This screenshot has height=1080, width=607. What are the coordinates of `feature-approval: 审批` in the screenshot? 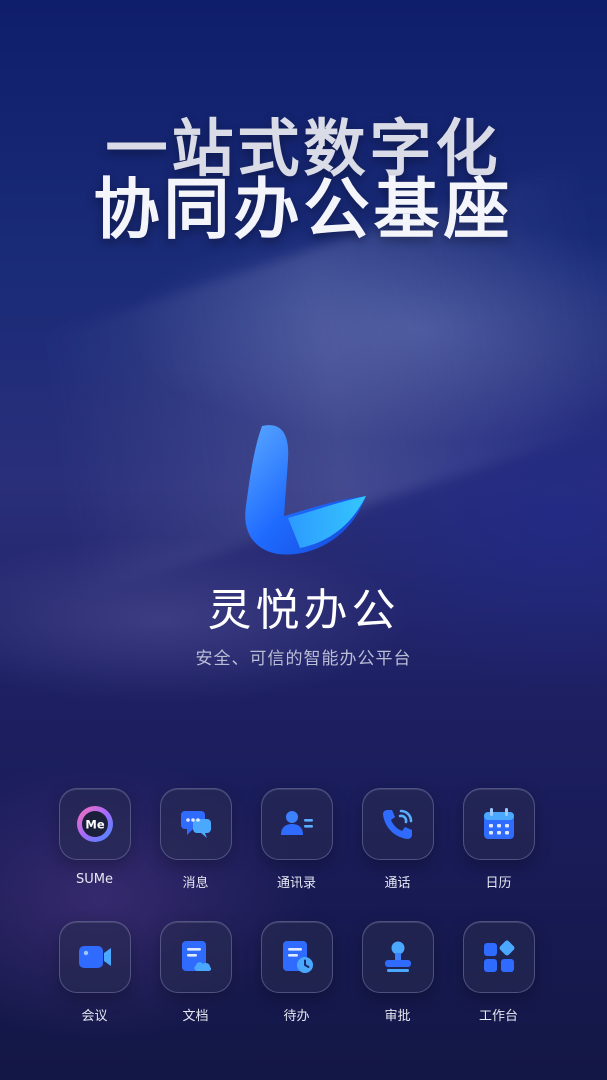 It's located at (397, 972).